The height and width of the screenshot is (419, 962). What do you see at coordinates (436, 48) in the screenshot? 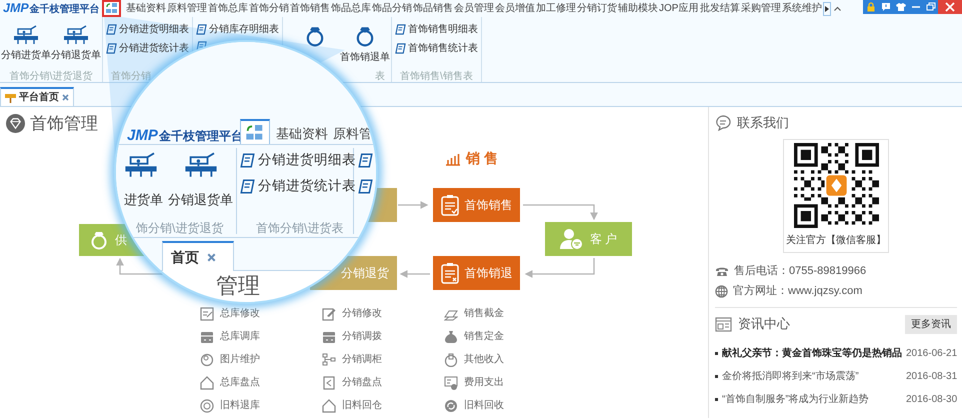
I see `report-link: 首饰销售统计表` at bounding box center [436, 48].